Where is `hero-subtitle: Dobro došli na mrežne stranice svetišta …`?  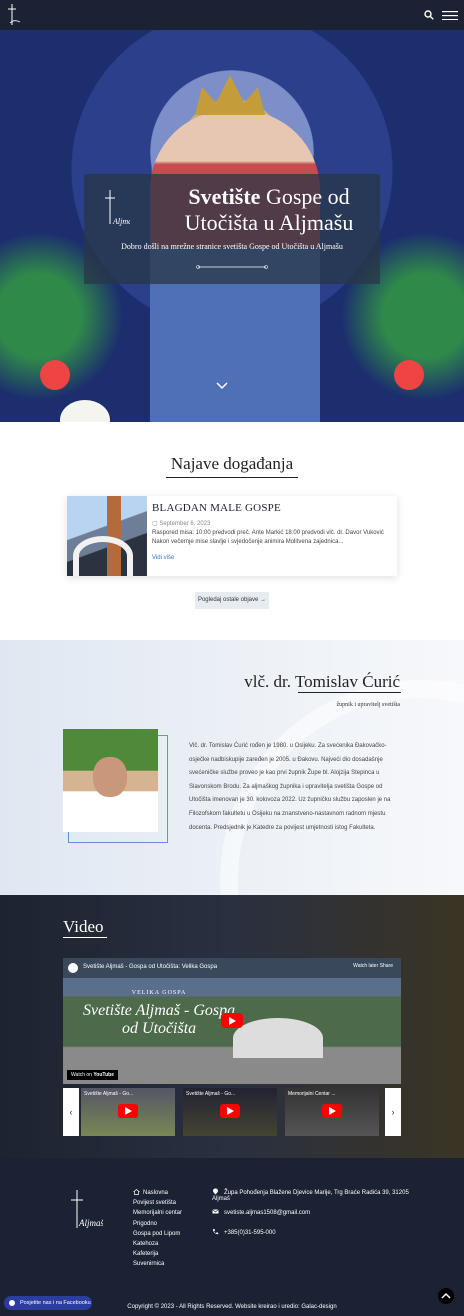
hero-subtitle: Dobro došli na mrežne stranice svetišta … is located at coordinates (232, 246).